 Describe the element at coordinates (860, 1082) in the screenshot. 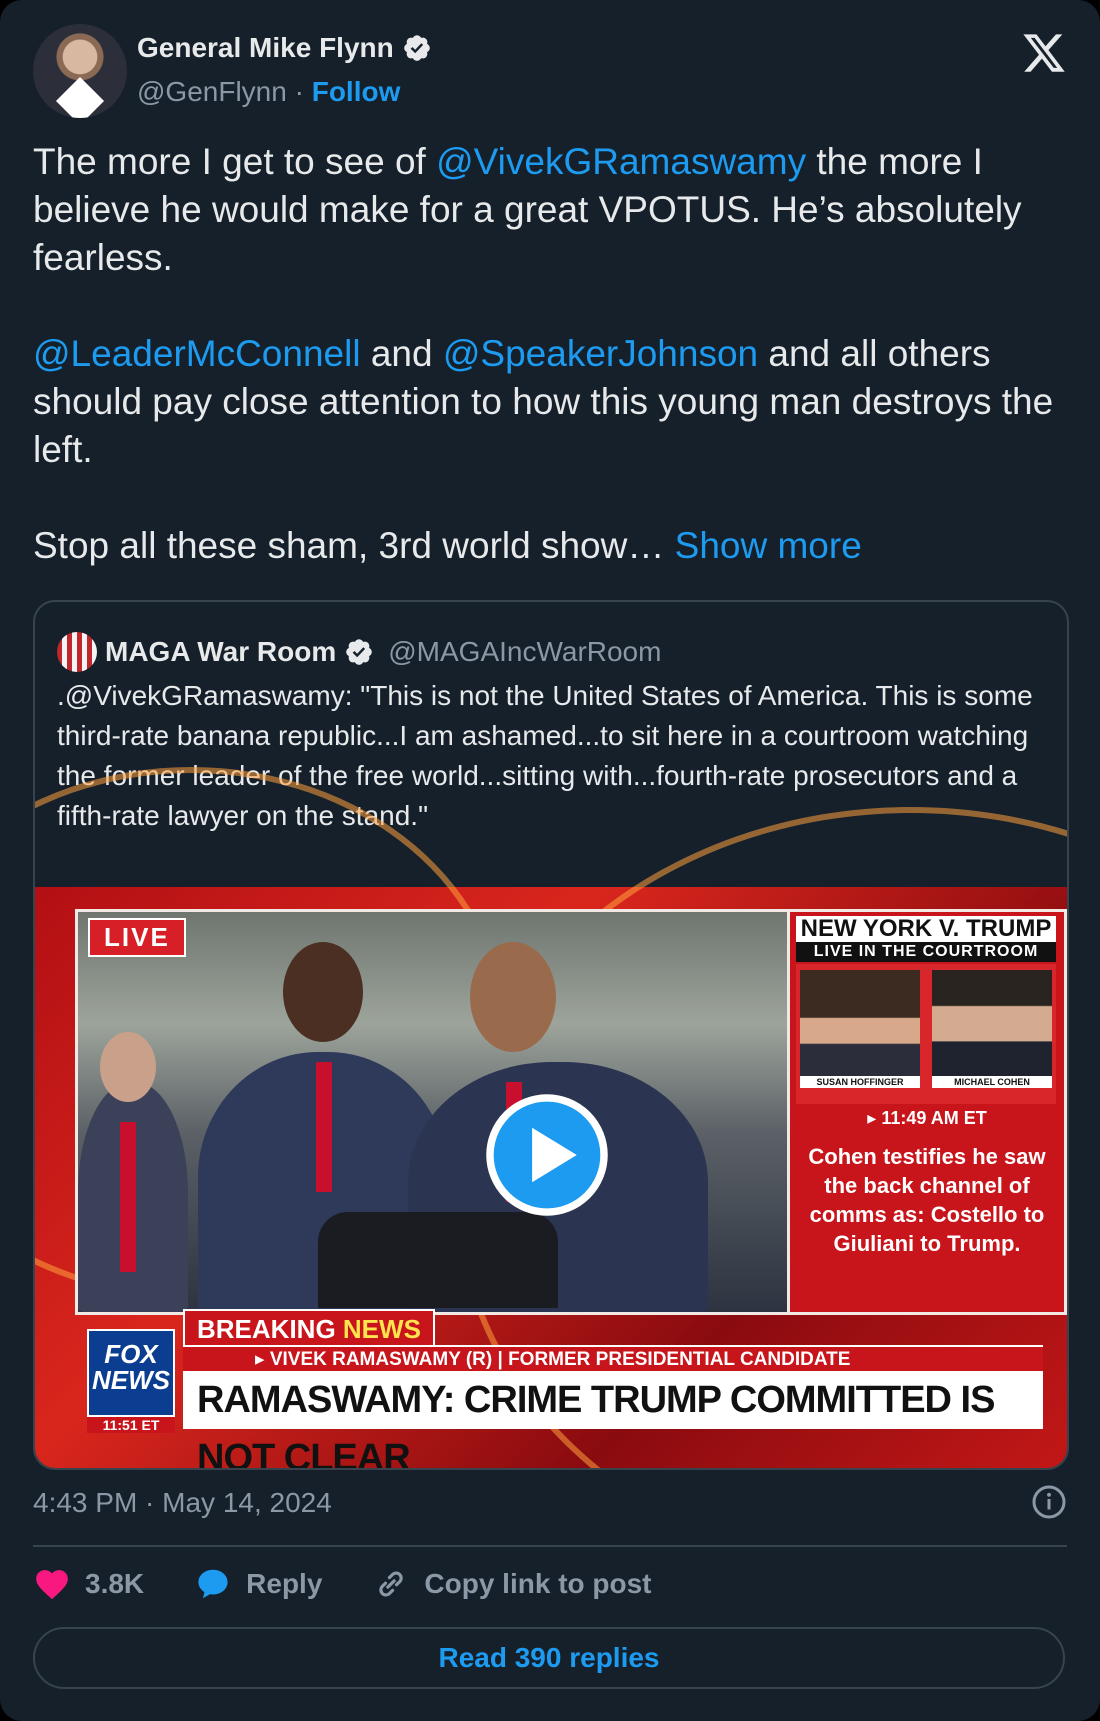

I see `witness-photo-label: SUSAN HOFFINGER` at that location.